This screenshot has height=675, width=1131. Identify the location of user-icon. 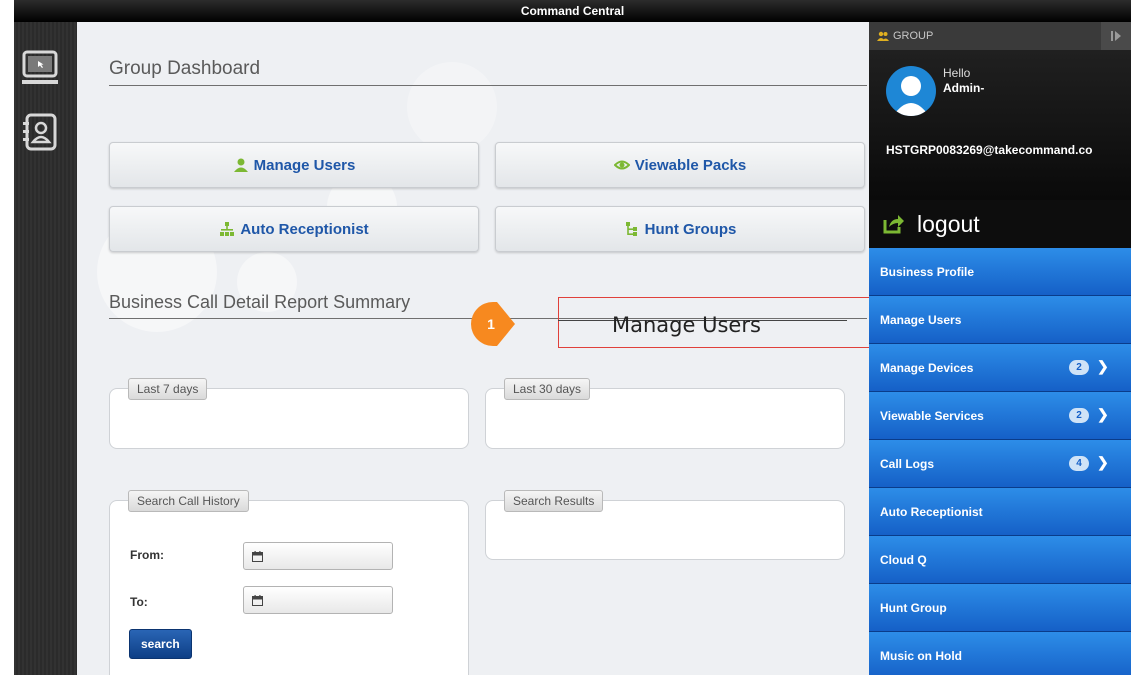
(240, 165).